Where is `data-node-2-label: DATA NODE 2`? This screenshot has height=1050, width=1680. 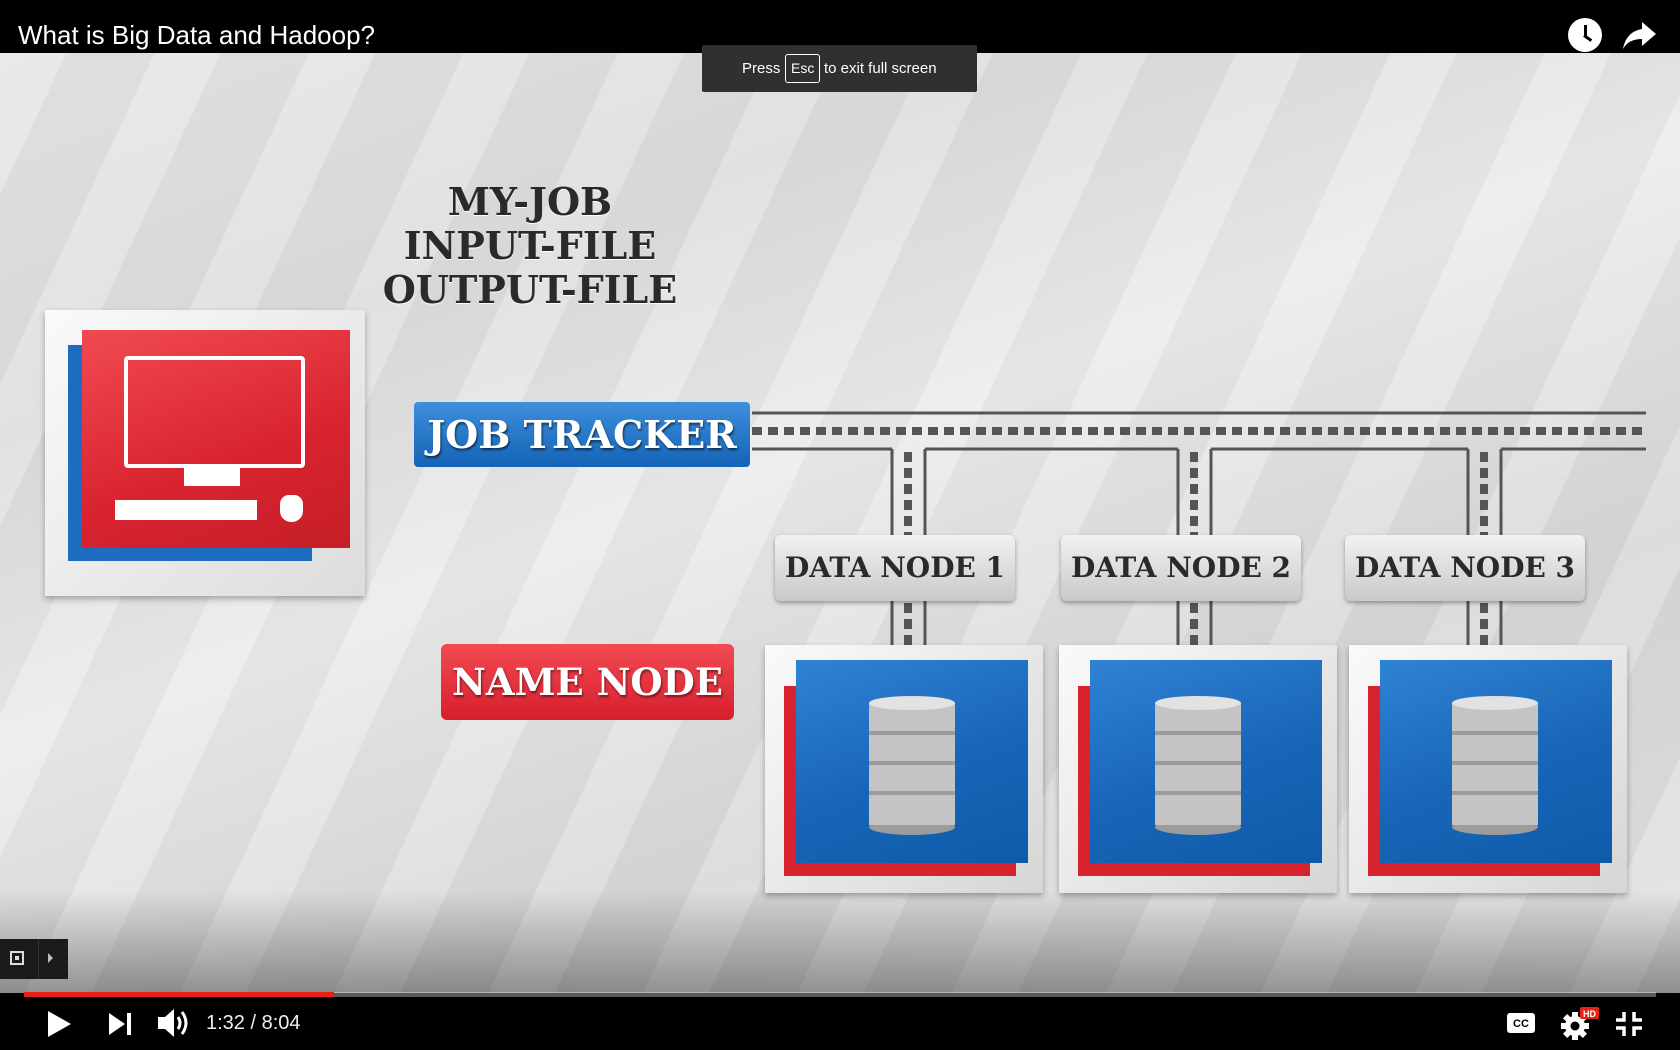
data-node-2-label: DATA NODE 2 is located at coordinates (1181, 568).